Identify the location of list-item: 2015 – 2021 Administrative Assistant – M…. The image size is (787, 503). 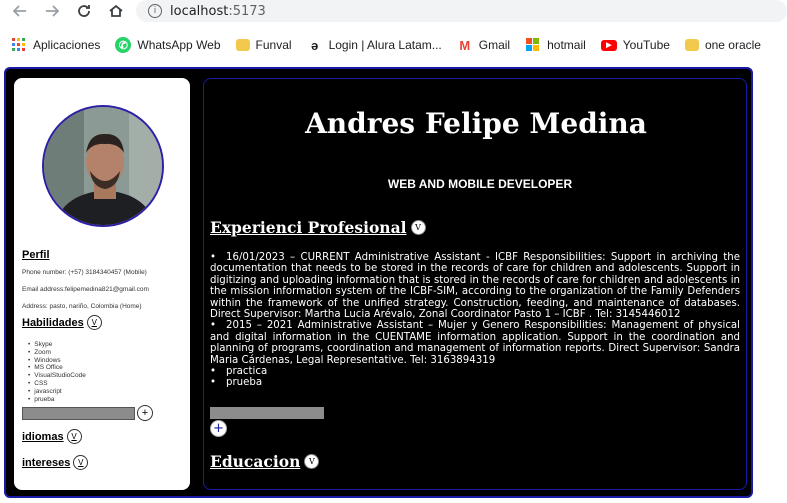
(475, 343).